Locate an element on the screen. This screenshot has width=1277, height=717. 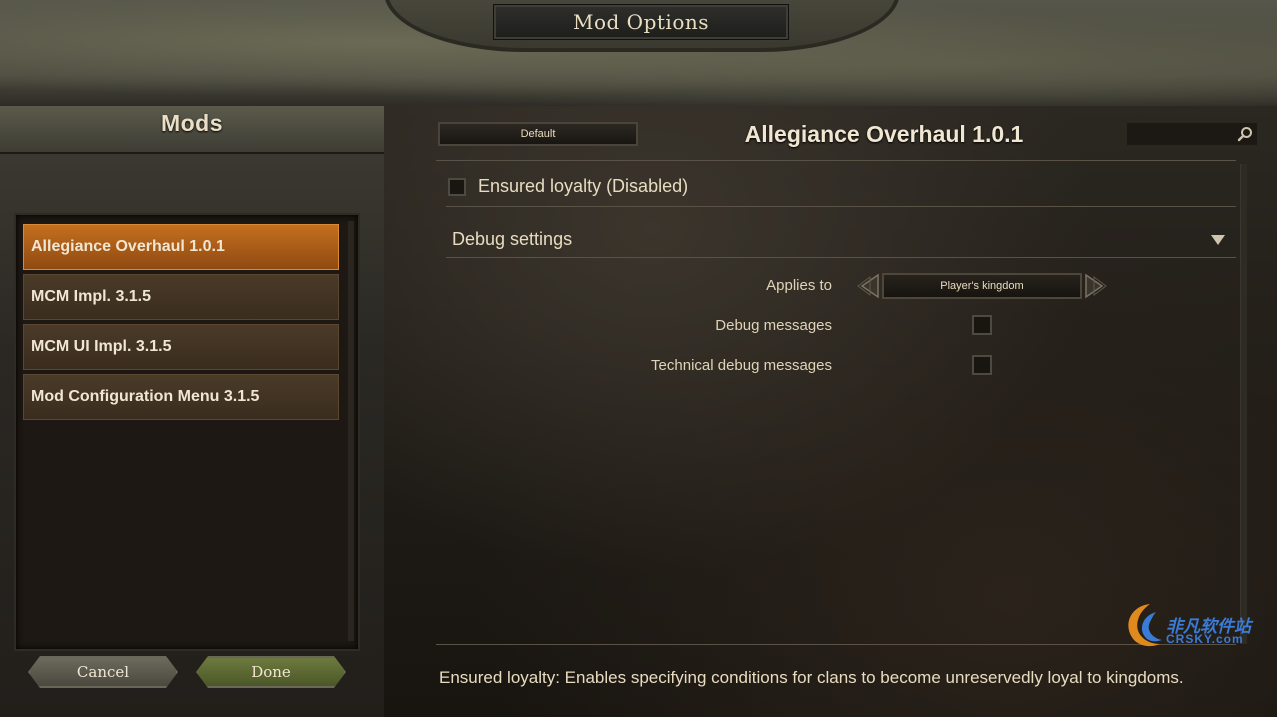
search-icon is located at coordinates (1245, 134).